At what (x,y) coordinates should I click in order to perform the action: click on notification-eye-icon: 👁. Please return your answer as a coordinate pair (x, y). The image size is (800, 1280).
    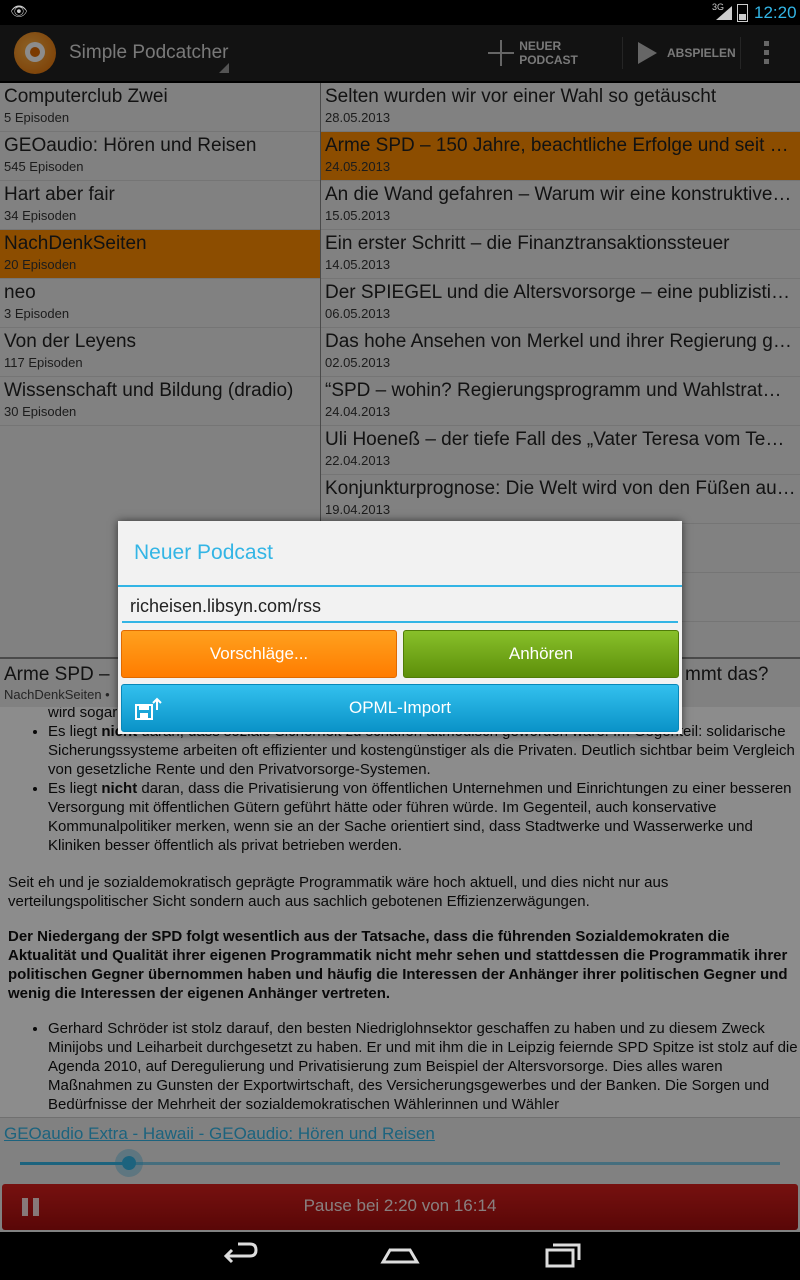
    Looking at the image, I should click on (19, 11).